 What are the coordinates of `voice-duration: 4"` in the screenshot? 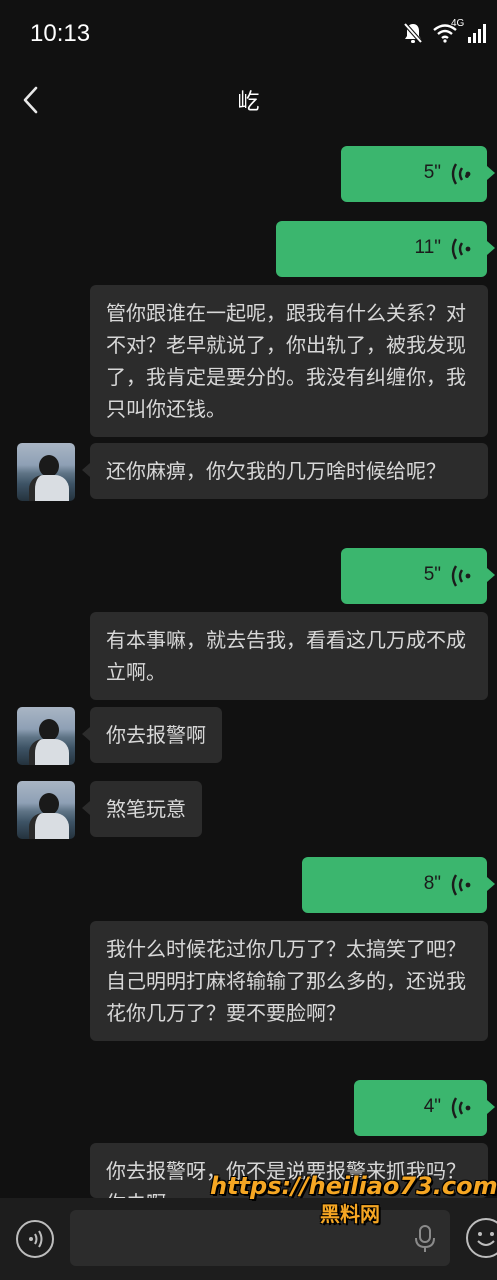 It's located at (432, 1106).